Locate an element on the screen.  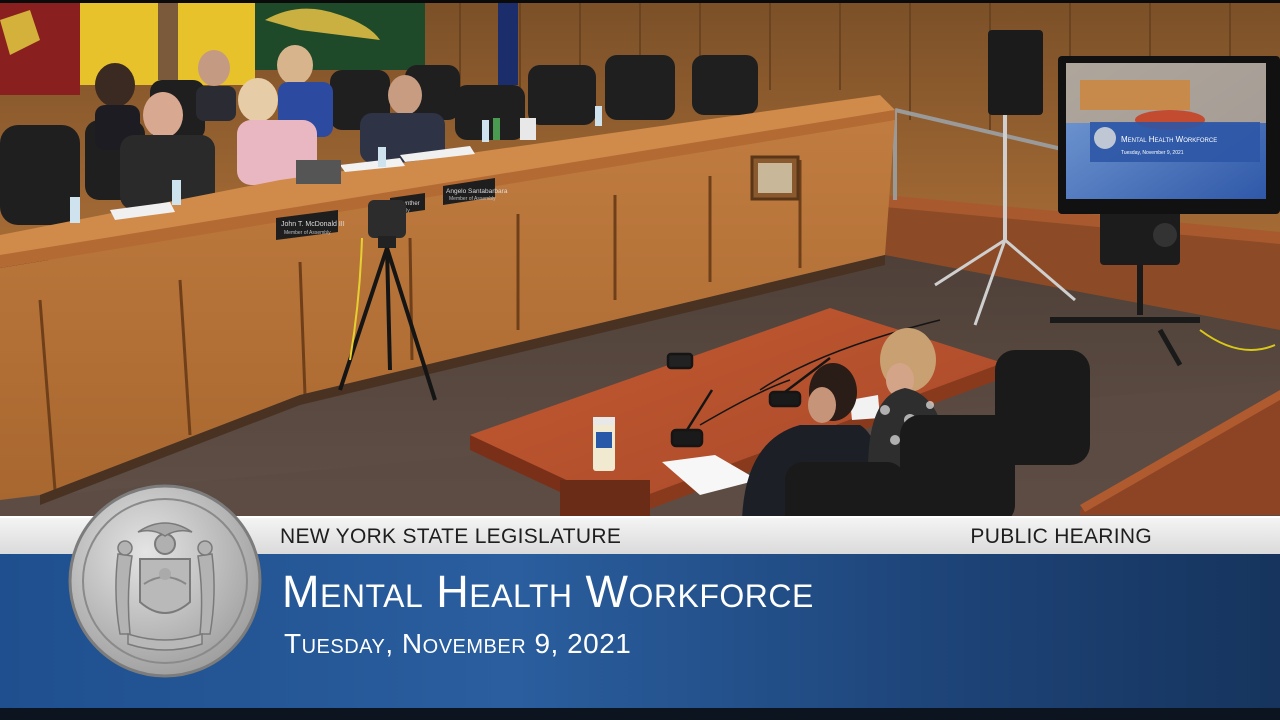
event-type-label: PUBLIC HEARING is located at coordinates (1061, 536).